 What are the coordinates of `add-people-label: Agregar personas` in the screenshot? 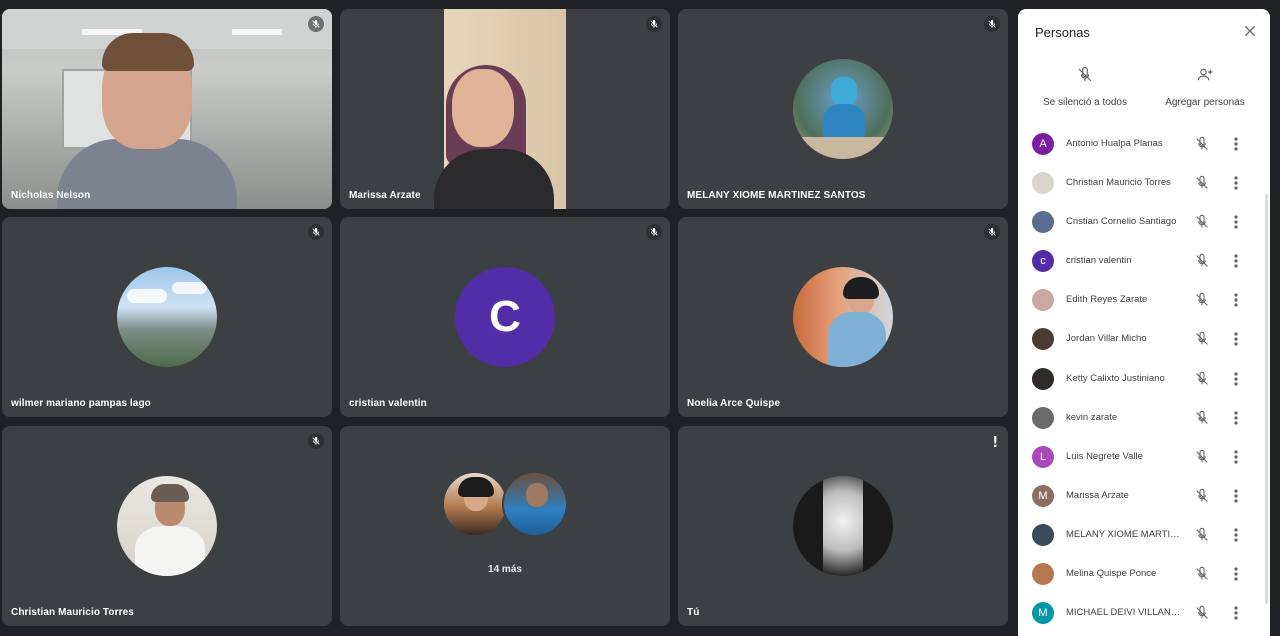 It's located at (1205, 102).